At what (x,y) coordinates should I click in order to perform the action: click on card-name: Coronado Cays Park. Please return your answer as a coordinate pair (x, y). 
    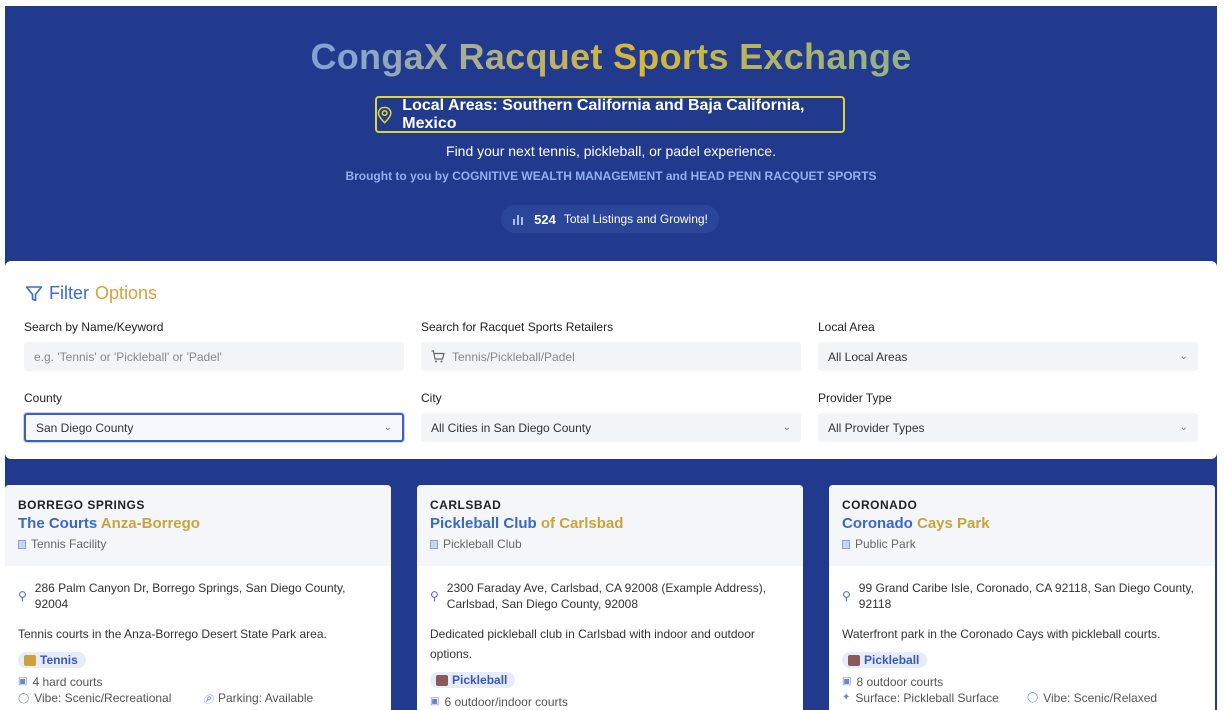
    Looking at the image, I should click on (1022, 523).